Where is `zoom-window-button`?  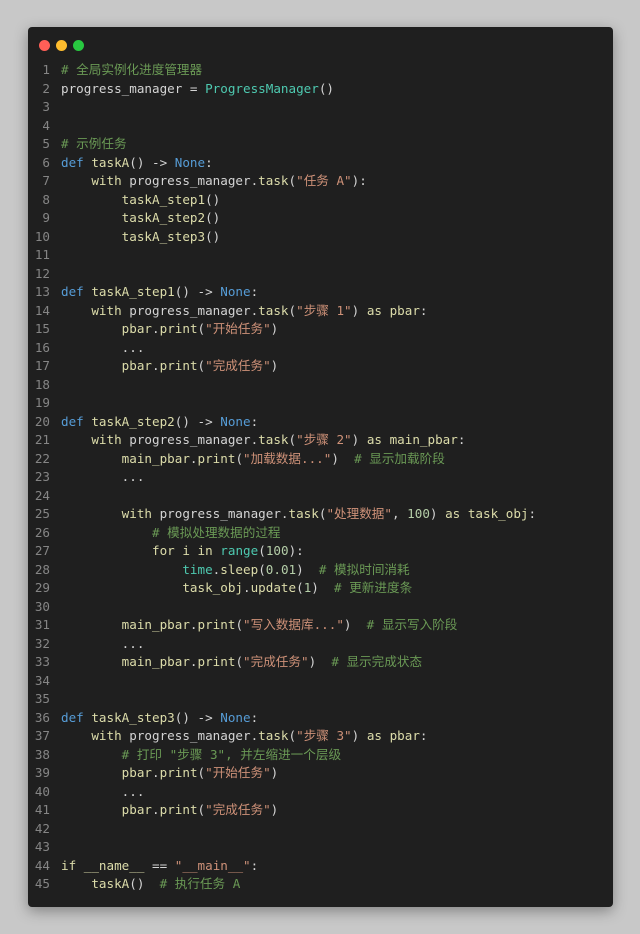
zoom-window-button is located at coordinates (78, 45).